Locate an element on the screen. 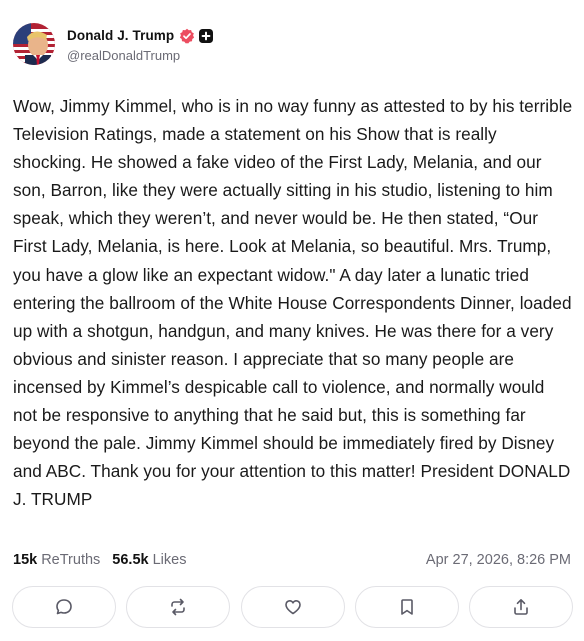 The height and width of the screenshot is (641, 584). post-stats: 15k ReTruths 56.5k Likes is located at coordinates (99, 560).